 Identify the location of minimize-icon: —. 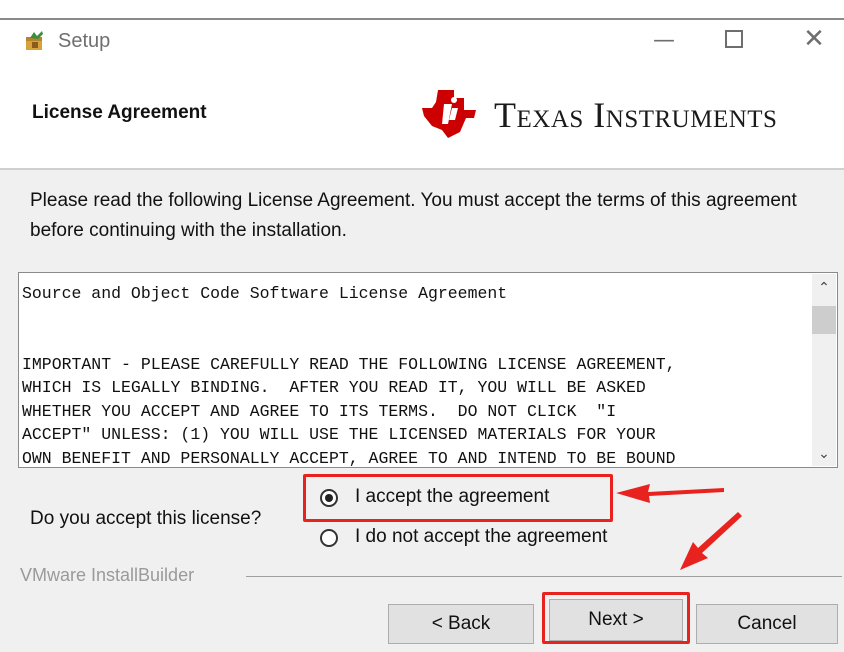
(664, 41).